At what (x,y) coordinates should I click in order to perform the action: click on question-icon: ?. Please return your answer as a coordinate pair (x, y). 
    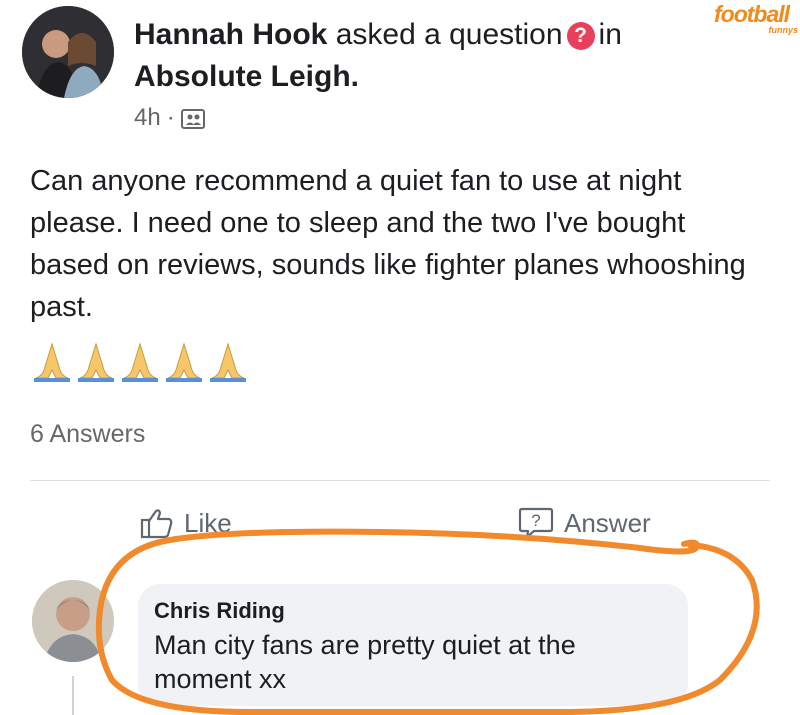
    Looking at the image, I should click on (580, 36).